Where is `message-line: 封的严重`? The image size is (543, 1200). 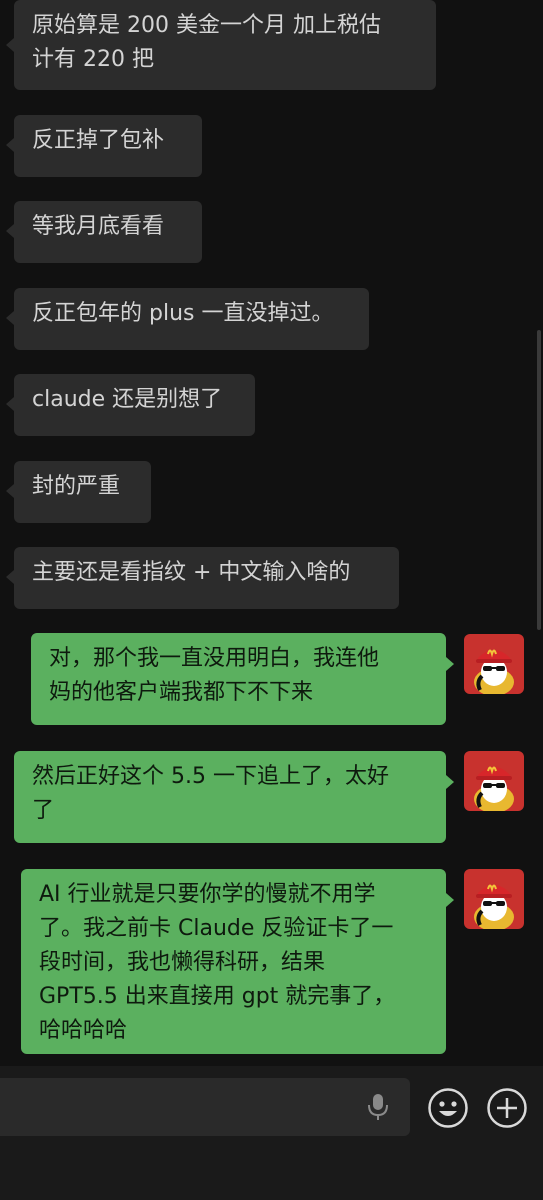
message-line: 封的严重 is located at coordinates (76, 486).